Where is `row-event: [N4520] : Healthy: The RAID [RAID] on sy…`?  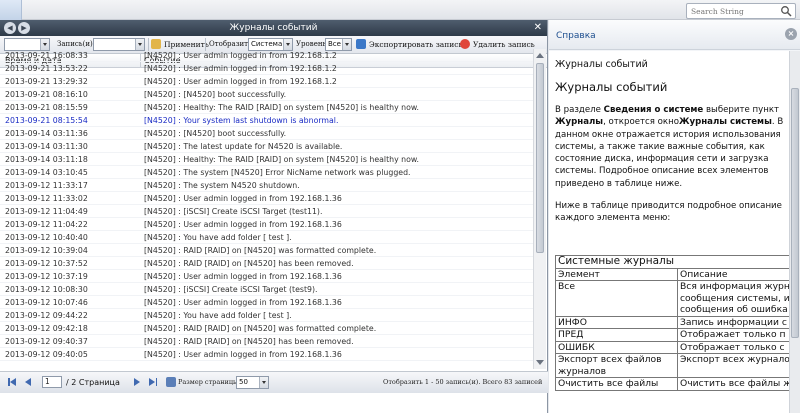
row-event: [N4520] : Healthy: The RAID [RAID] on sy… is located at coordinates (282, 107).